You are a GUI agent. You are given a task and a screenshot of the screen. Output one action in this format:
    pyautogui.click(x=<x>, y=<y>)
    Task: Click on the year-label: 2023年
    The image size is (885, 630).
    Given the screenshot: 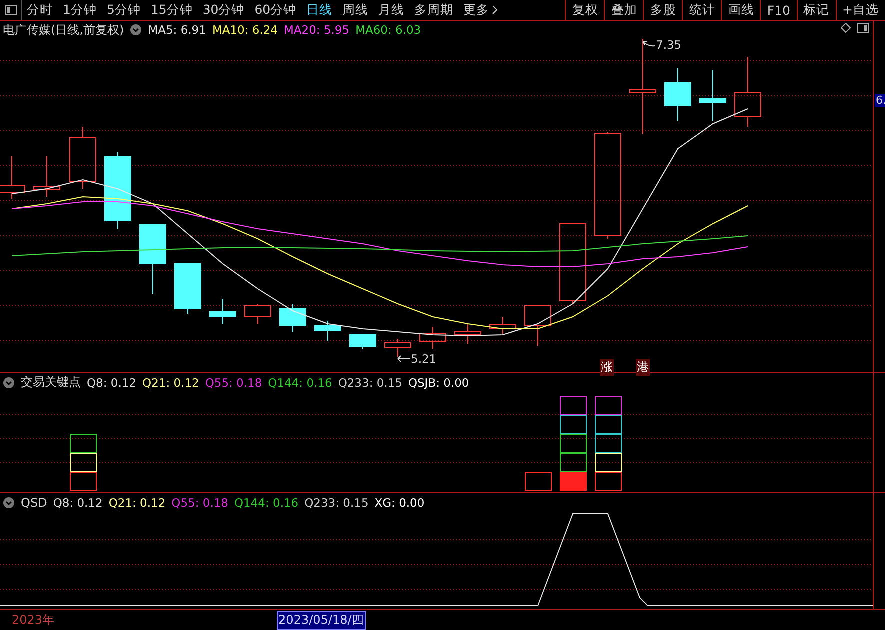 What is the action you would take?
    pyautogui.click(x=33, y=620)
    